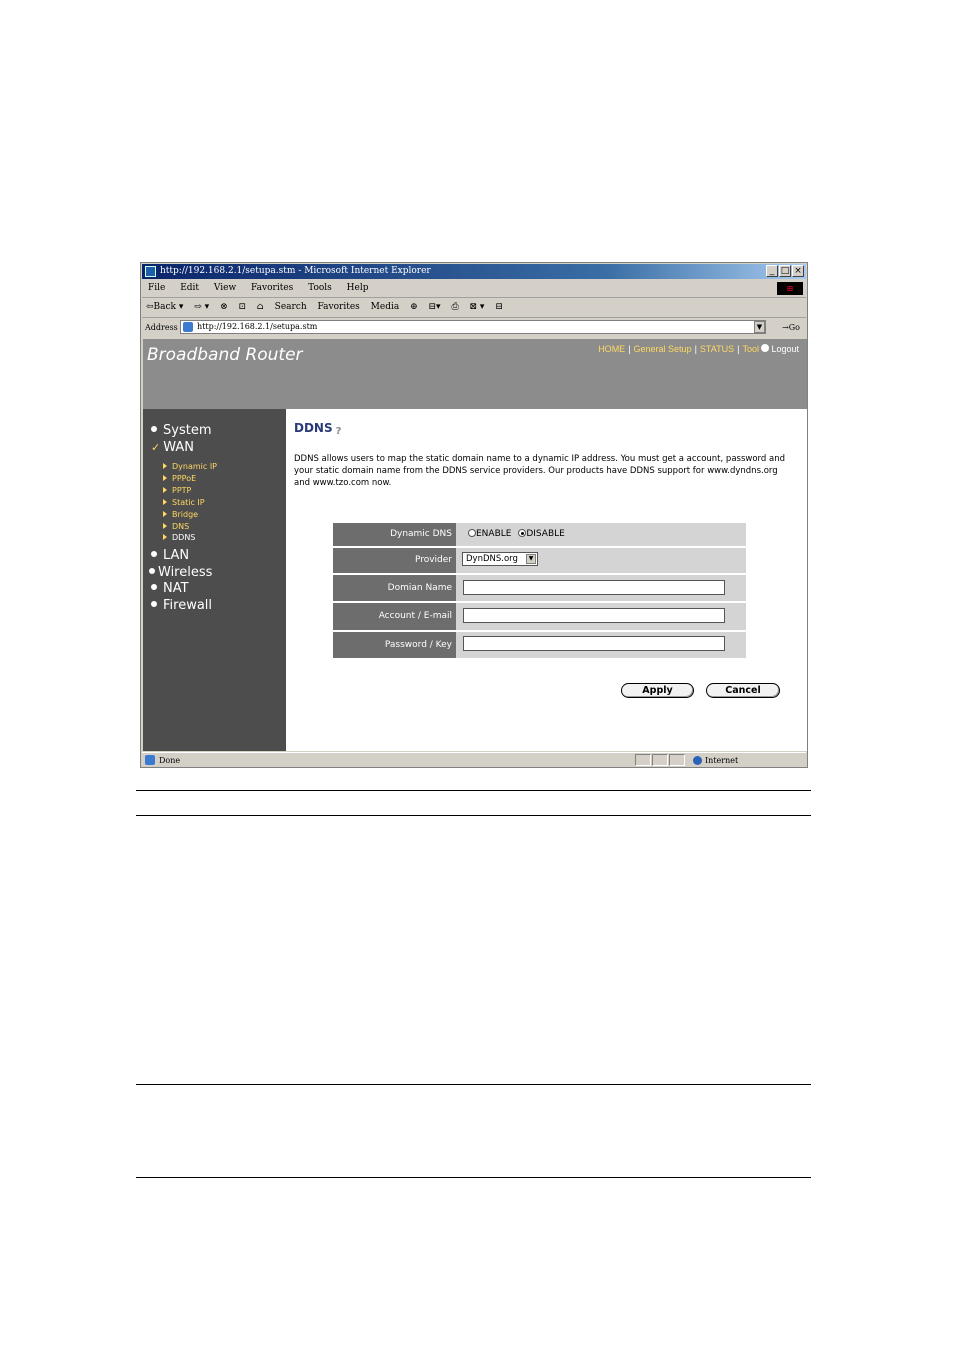  I want to click on menu-edit: Edit, so click(189, 288).